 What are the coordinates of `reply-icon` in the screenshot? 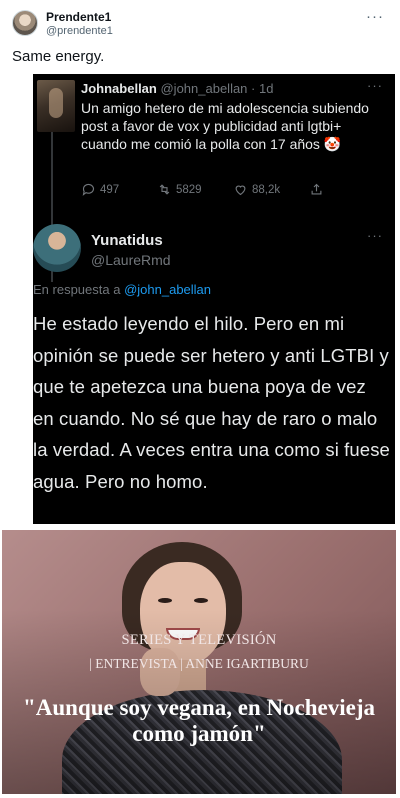 It's located at (88, 189).